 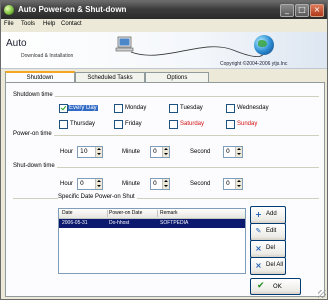 What do you see at coordinates (228, 151) in the screenshot?
I see `poweron-second-value: 0` at bounding box center [228, 151].